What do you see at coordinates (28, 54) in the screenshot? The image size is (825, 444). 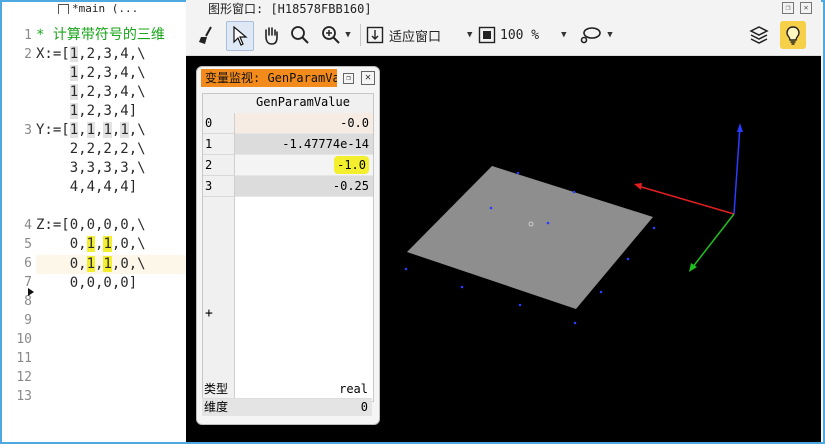 I see `line-number: 2` at bounding box center [28, 54].